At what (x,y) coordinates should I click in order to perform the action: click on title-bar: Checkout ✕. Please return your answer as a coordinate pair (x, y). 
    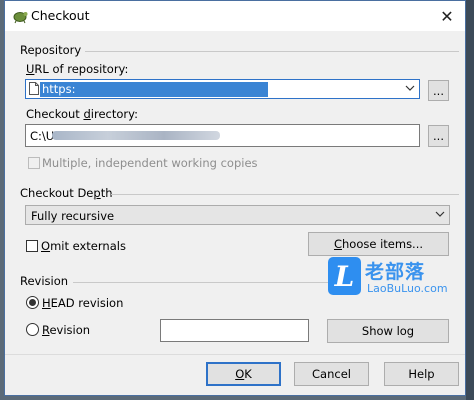
    Looking at the image, I should click on (235, 16).